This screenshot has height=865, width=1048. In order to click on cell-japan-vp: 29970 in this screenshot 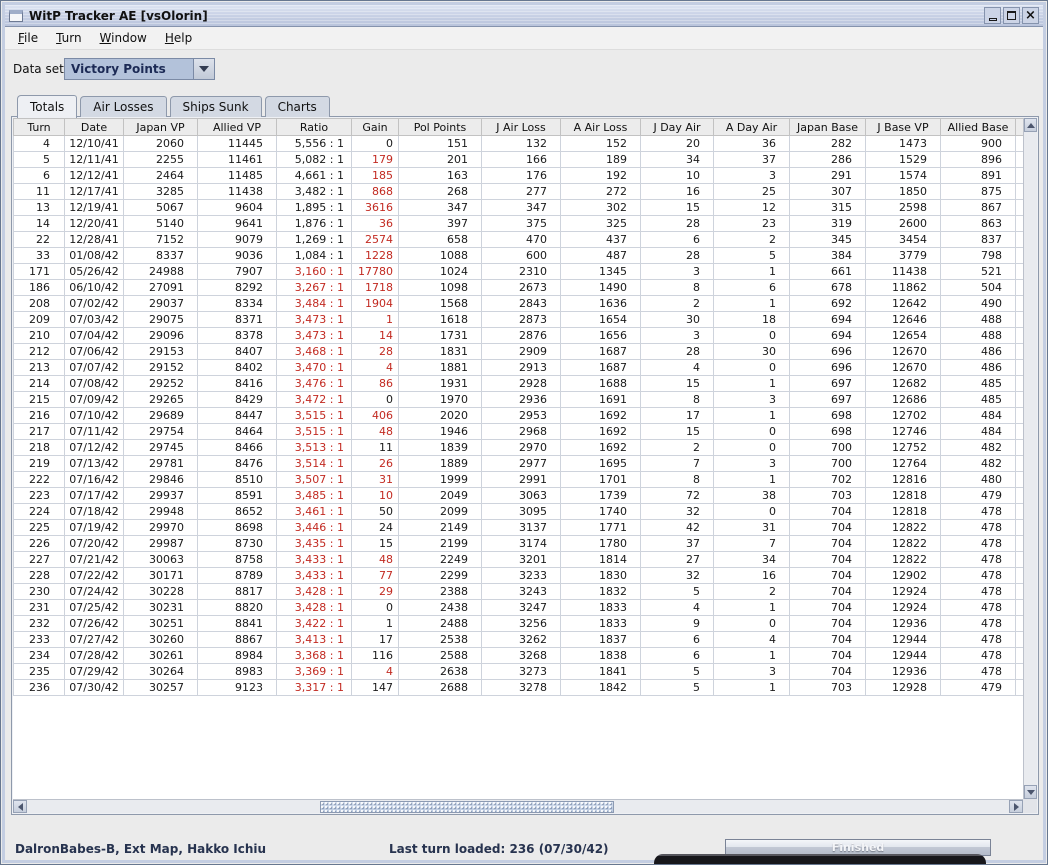, I will do `click(160, 527)`.